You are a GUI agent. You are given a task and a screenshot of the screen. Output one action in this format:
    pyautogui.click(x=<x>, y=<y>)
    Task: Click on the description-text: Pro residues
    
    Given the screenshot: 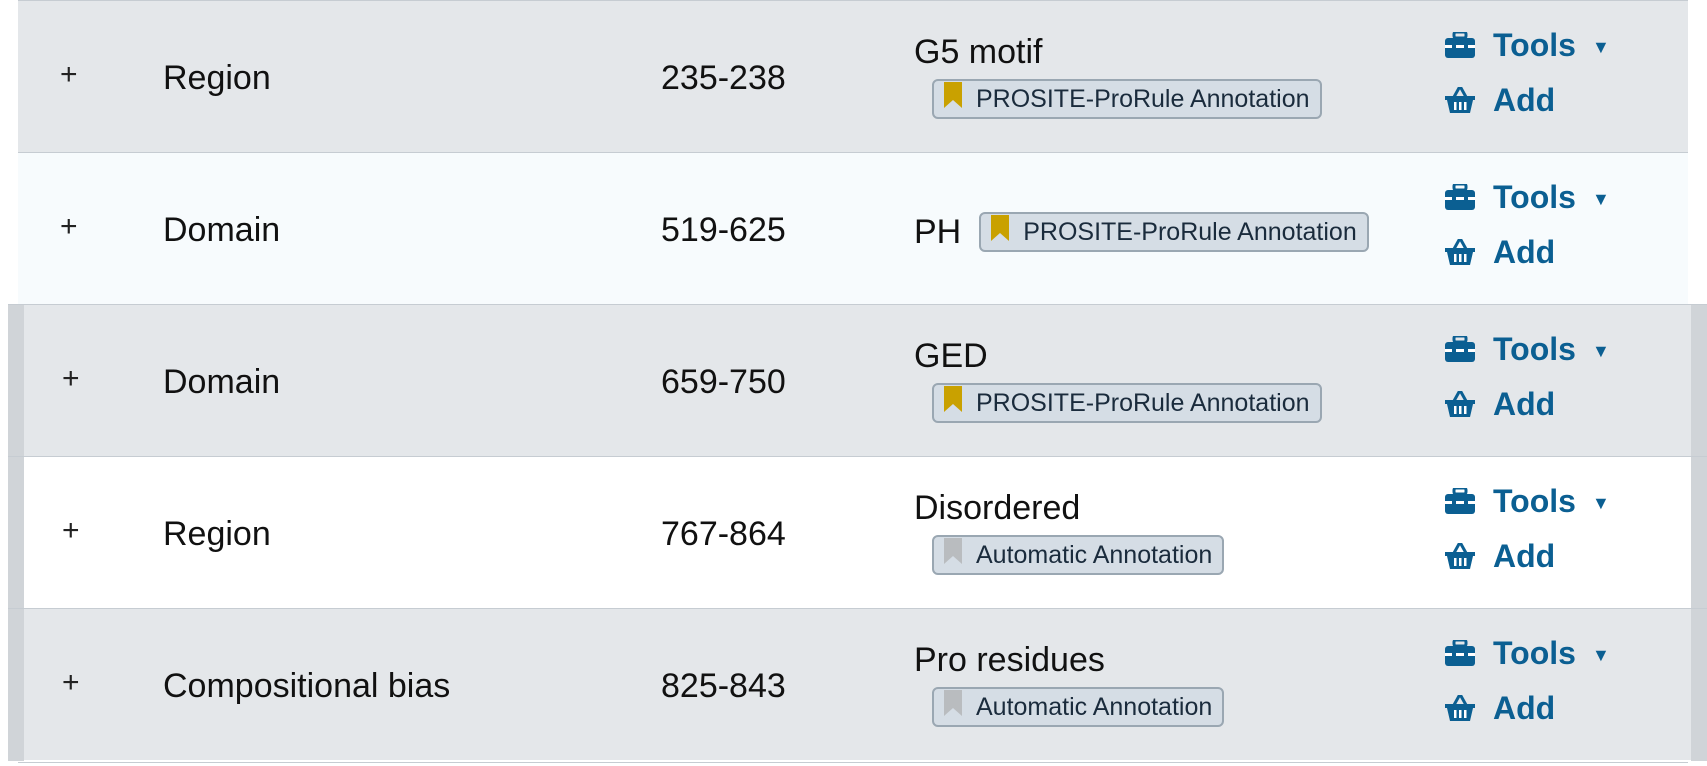 What is the action you would take?
    pyautogui.click(x=1009, y=660)
    